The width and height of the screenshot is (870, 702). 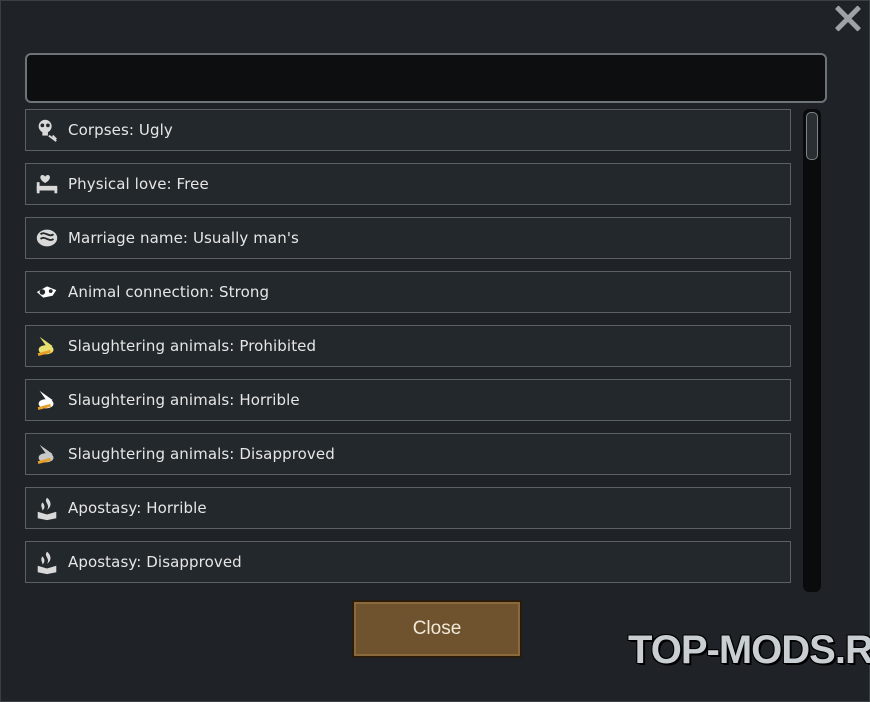 I want to click on list-item-label: Physical love: Free, so click(x=138, y=184).